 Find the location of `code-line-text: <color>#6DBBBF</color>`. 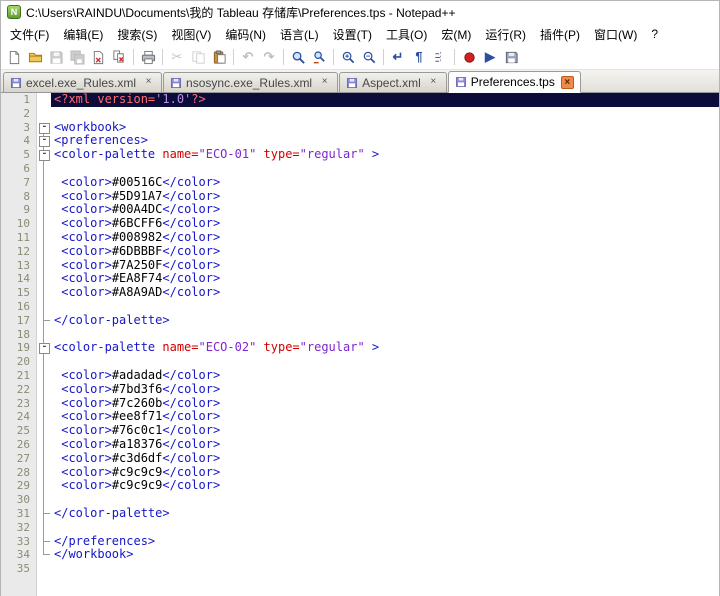

code-line-text: <color>#6DBBBF</color> is located at coordinates (385, 251).